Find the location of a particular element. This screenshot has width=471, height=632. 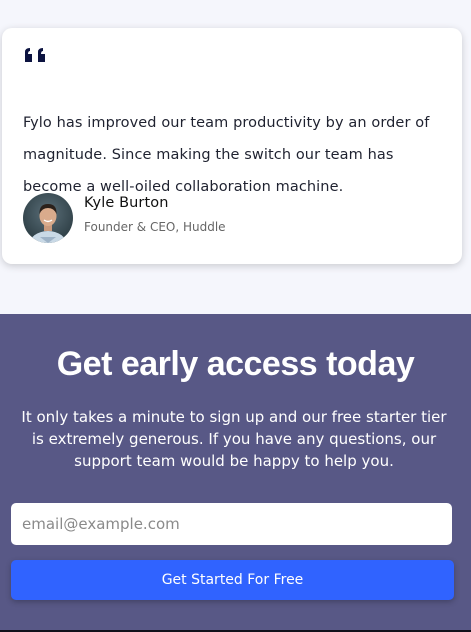

cta-title: Get early access today is located at coordinates (235, 364).